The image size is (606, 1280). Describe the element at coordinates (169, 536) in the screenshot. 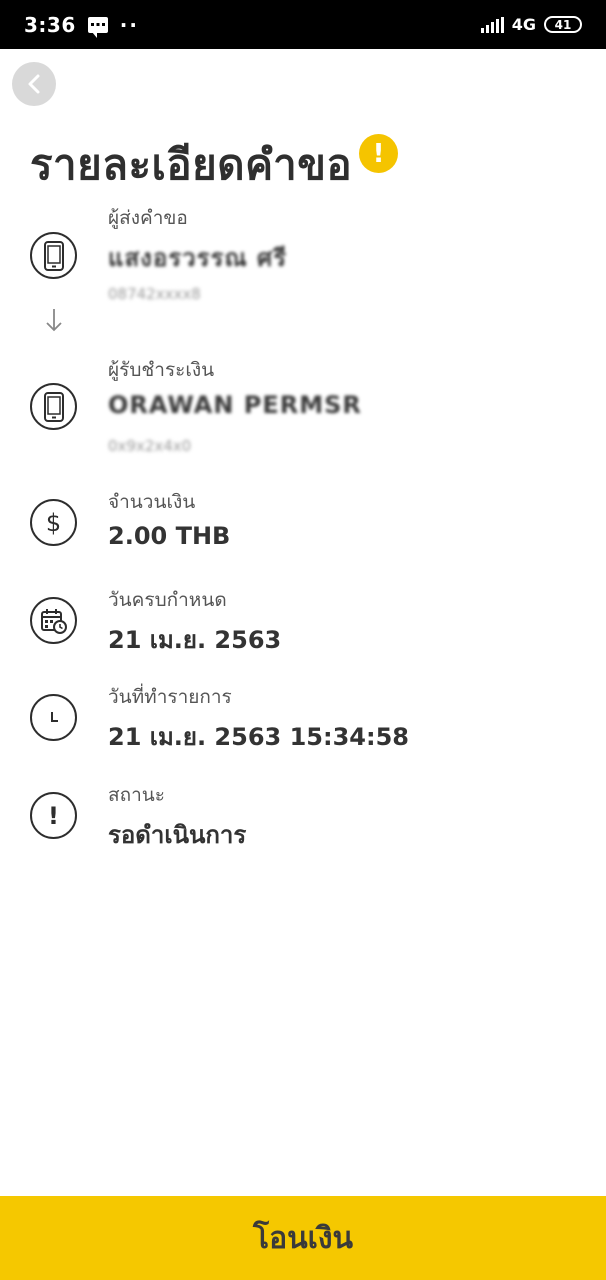

I see `amount-value: 2.00 THB` at that location.